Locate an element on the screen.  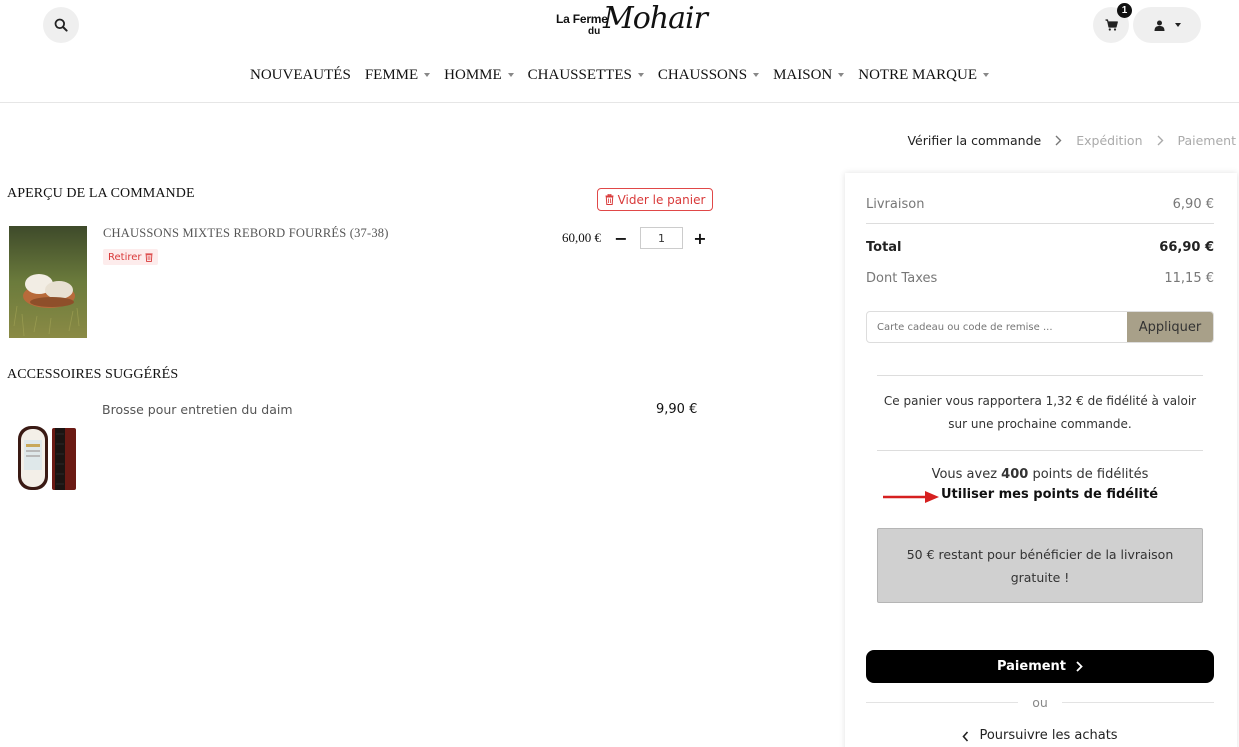
shipping-row: Livraison 6,90 € is located at coordinates (1040, 204).